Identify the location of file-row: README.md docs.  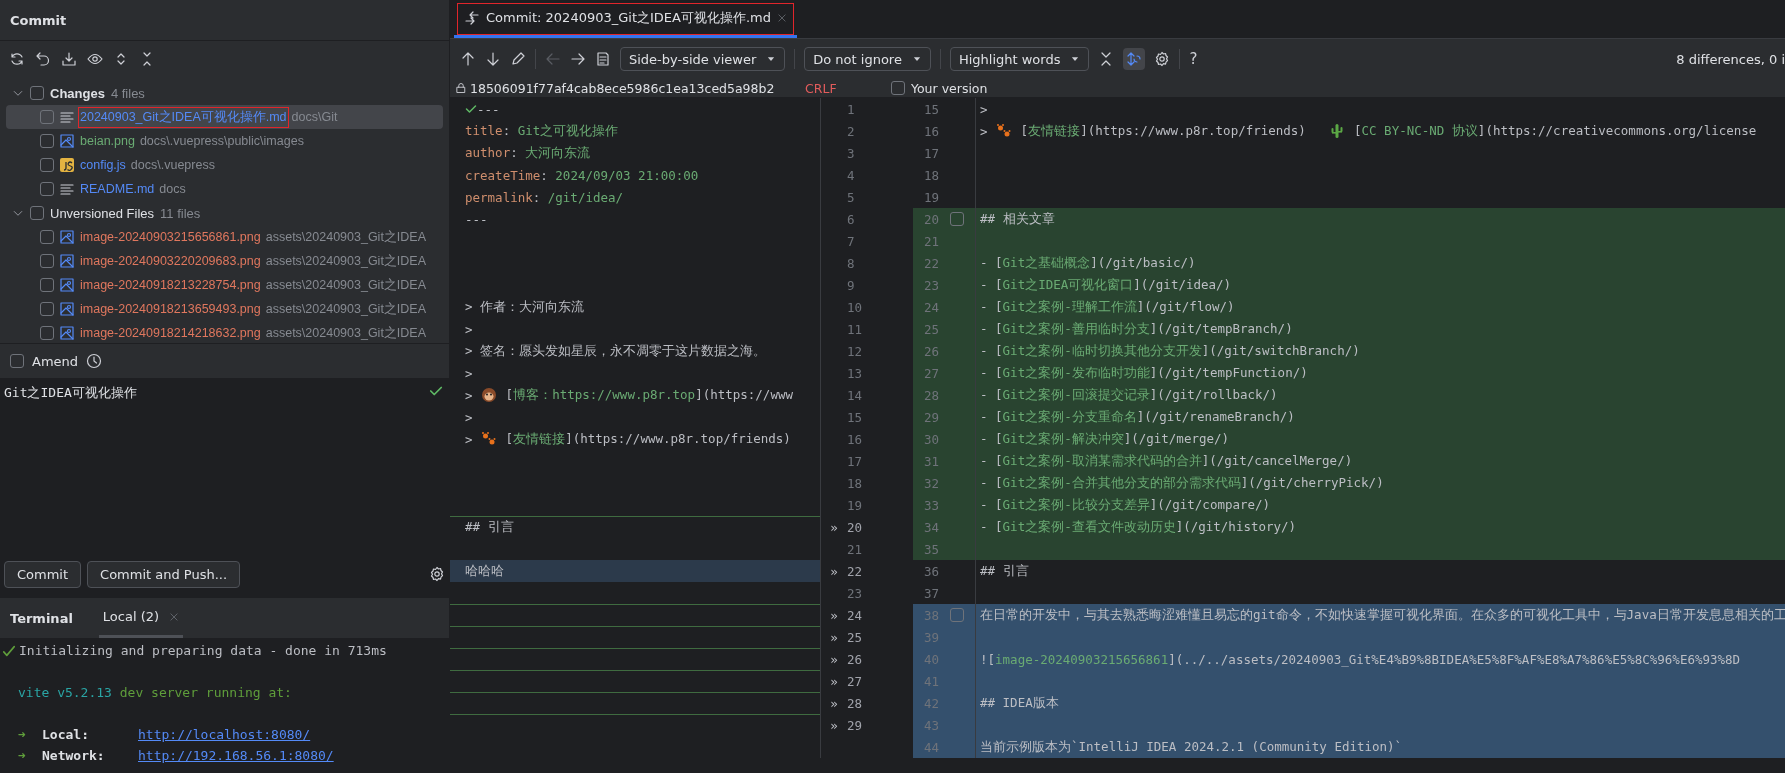
(224, 189).